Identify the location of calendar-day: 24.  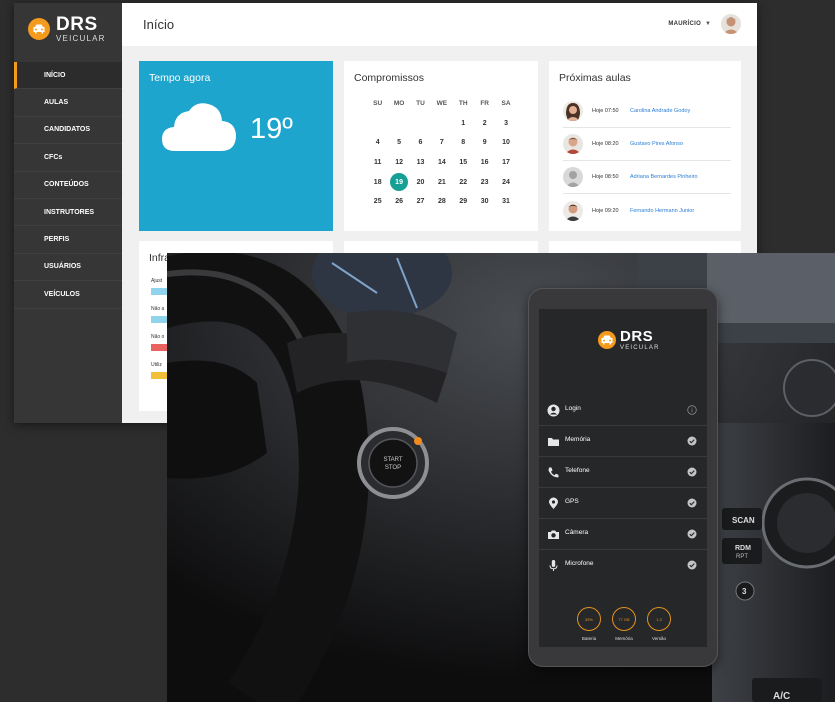
(505, 182).